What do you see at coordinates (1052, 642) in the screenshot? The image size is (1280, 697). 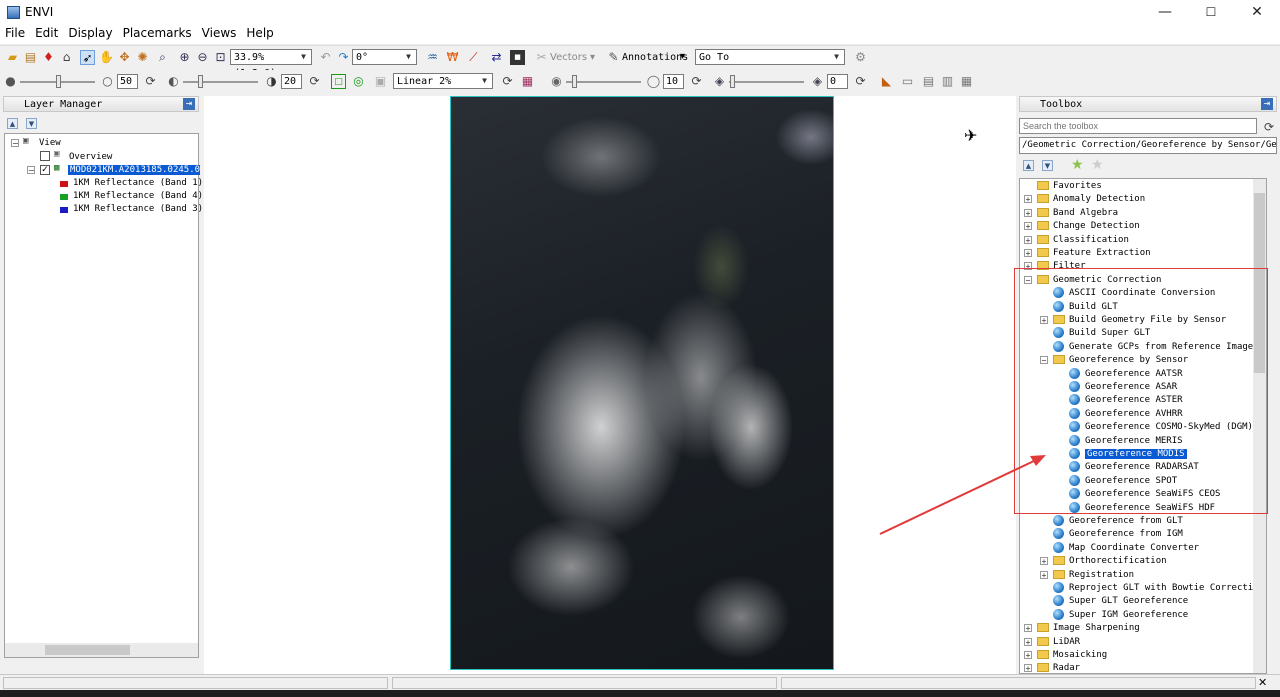 I see `toolbox-bottom-folder-1: + LiDAR` at bounding box center [1052, 642].